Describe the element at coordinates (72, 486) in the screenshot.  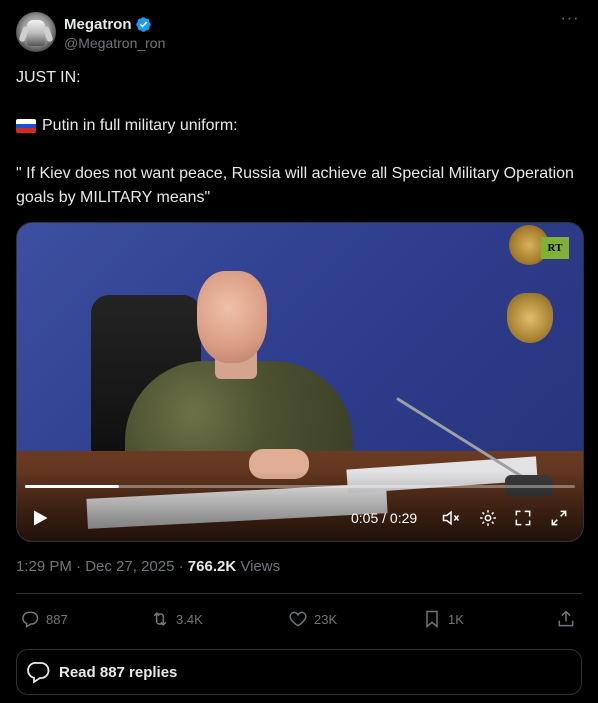
I see `video-progress-fill` at that location.